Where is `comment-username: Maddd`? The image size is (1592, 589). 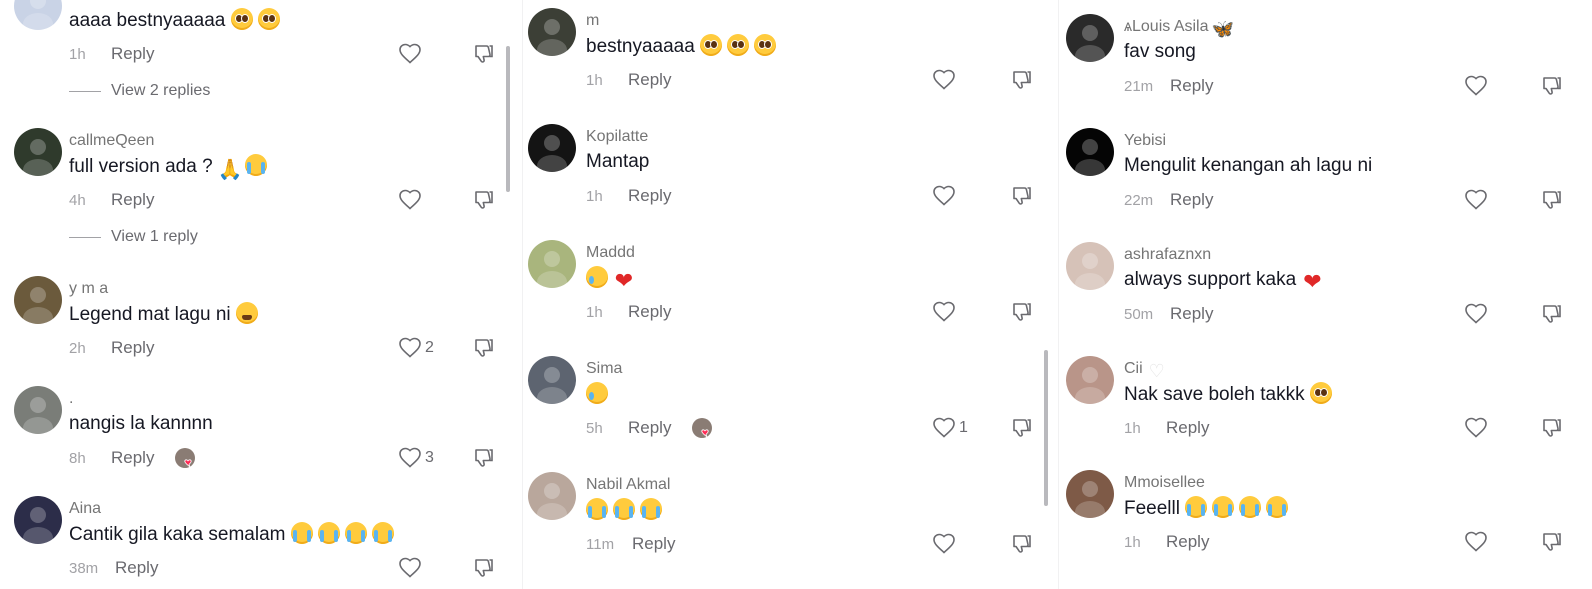
comment-username: Maddd is located at coordinates (610, 253).